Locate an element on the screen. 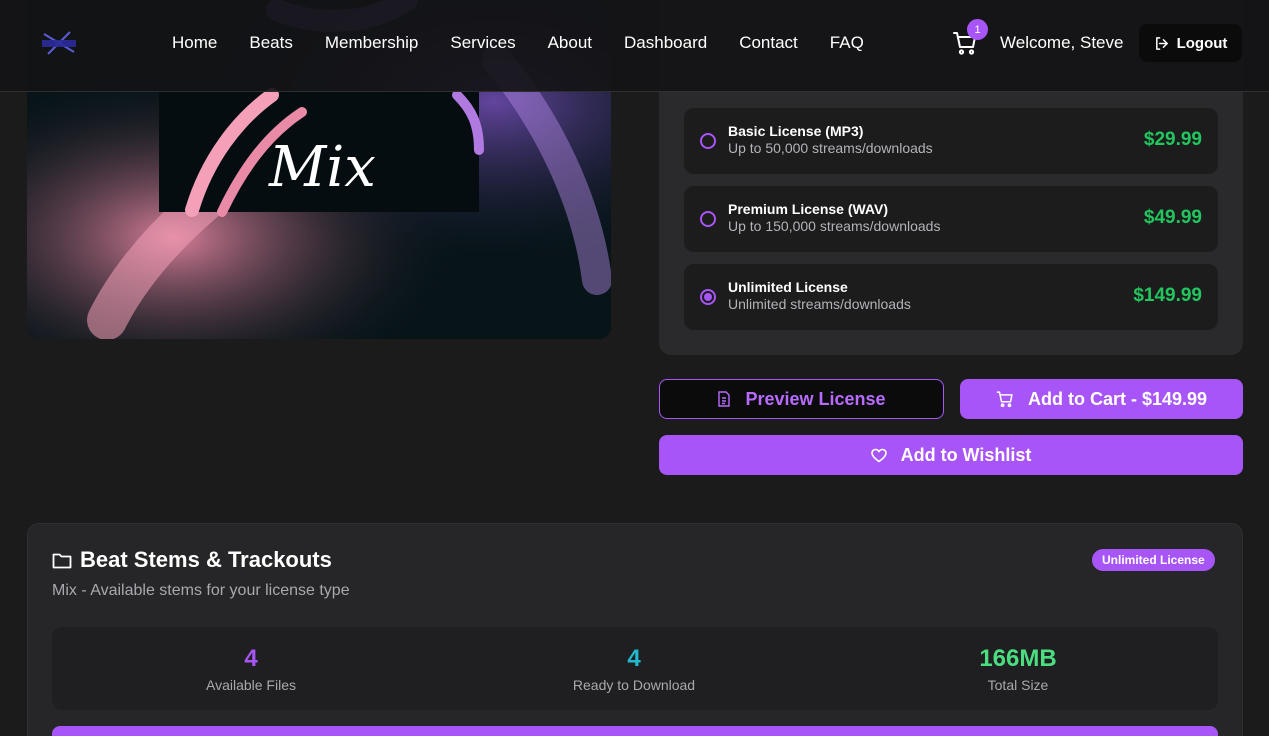 Image resolution: width=1269 pixels, height=736 pixels. logout-label: Logout is located at coordinates (1202, 43).